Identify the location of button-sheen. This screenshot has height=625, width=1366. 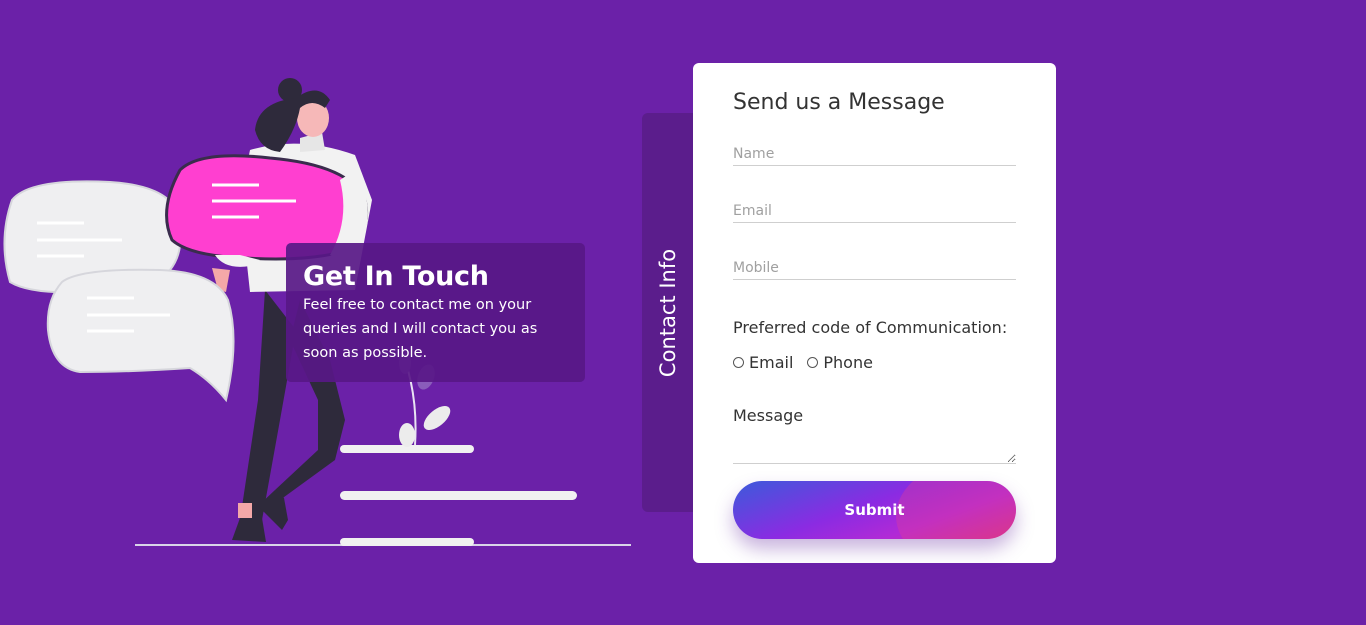
(956, 510).